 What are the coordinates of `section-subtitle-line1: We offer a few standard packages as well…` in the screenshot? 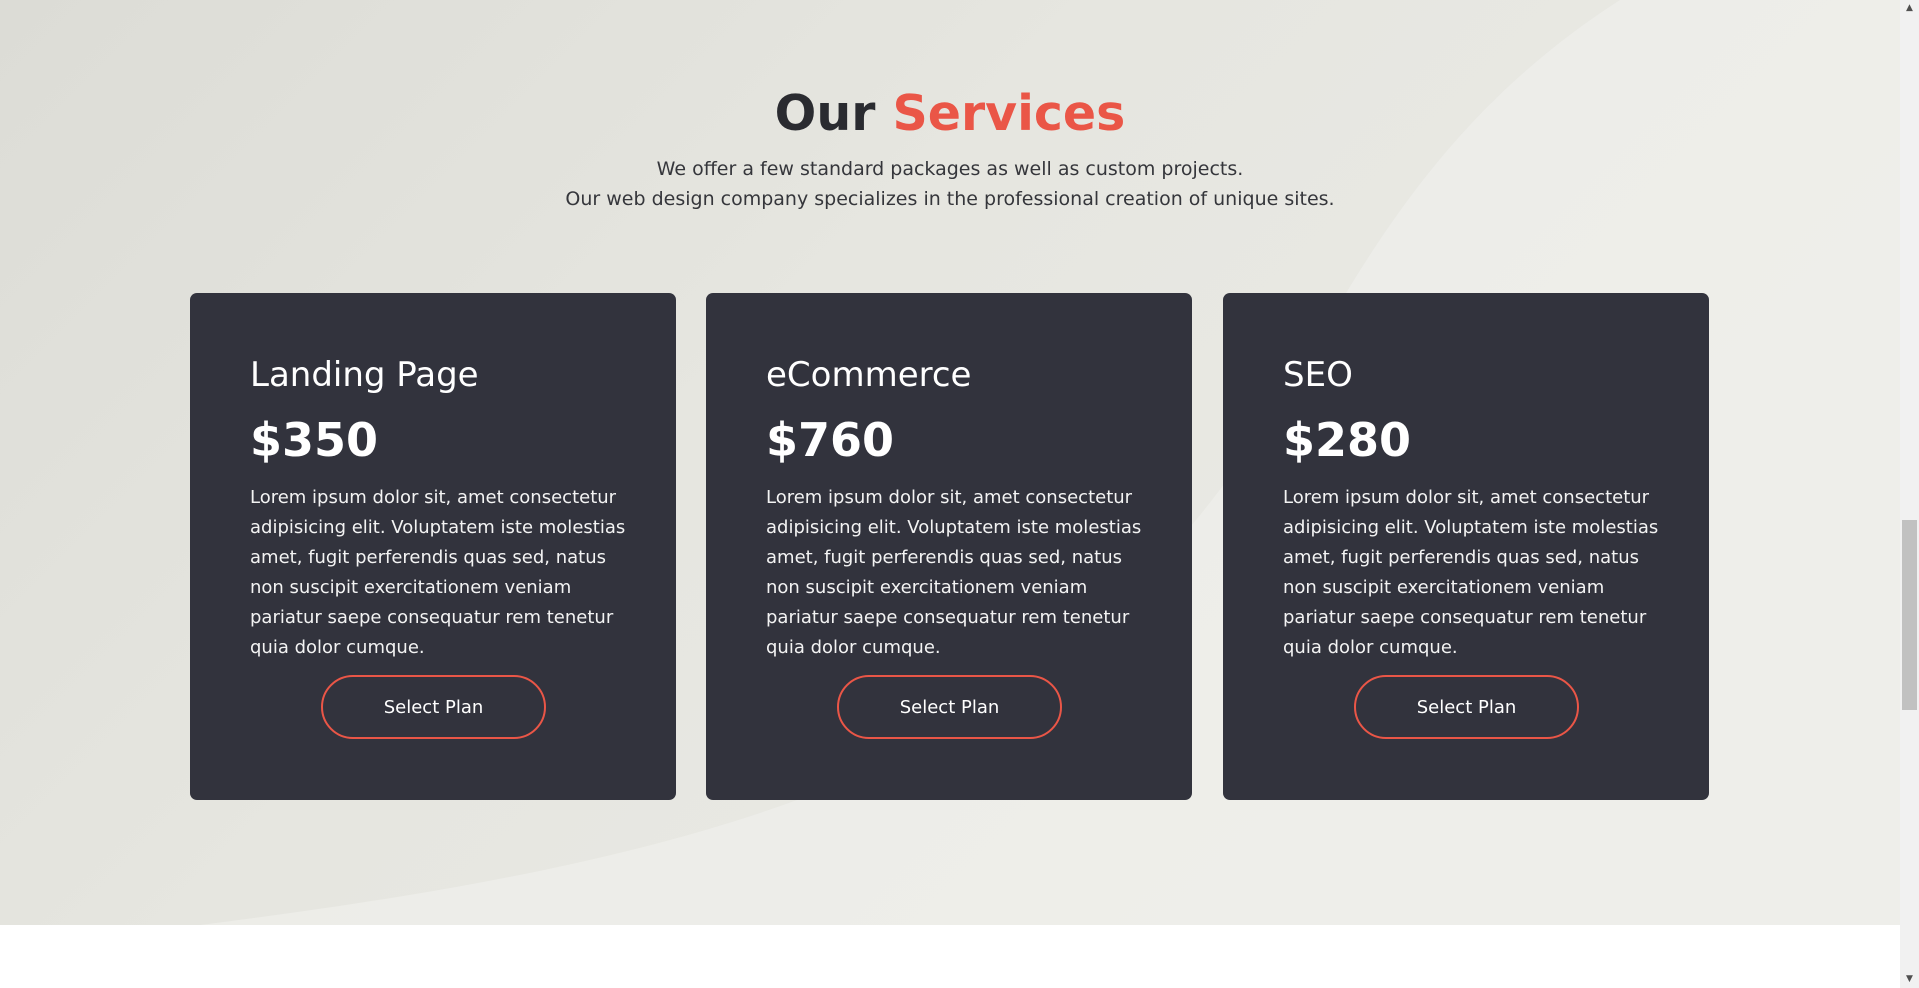 It's located at (950, 169).